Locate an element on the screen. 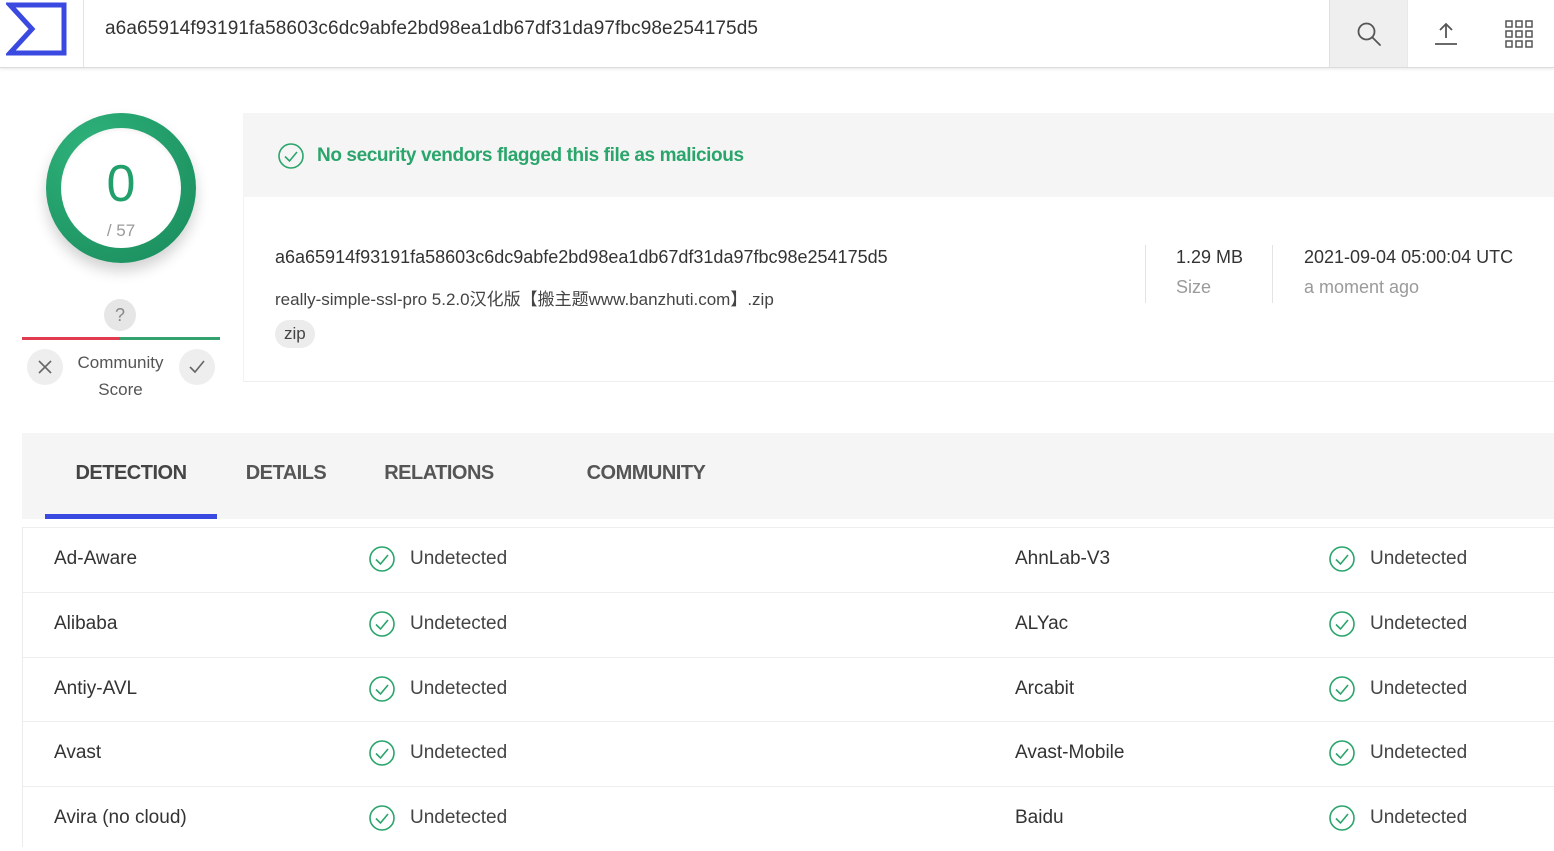 The image size is (1554, 851). apps-menu-button is located at coordinates (1519, 33).